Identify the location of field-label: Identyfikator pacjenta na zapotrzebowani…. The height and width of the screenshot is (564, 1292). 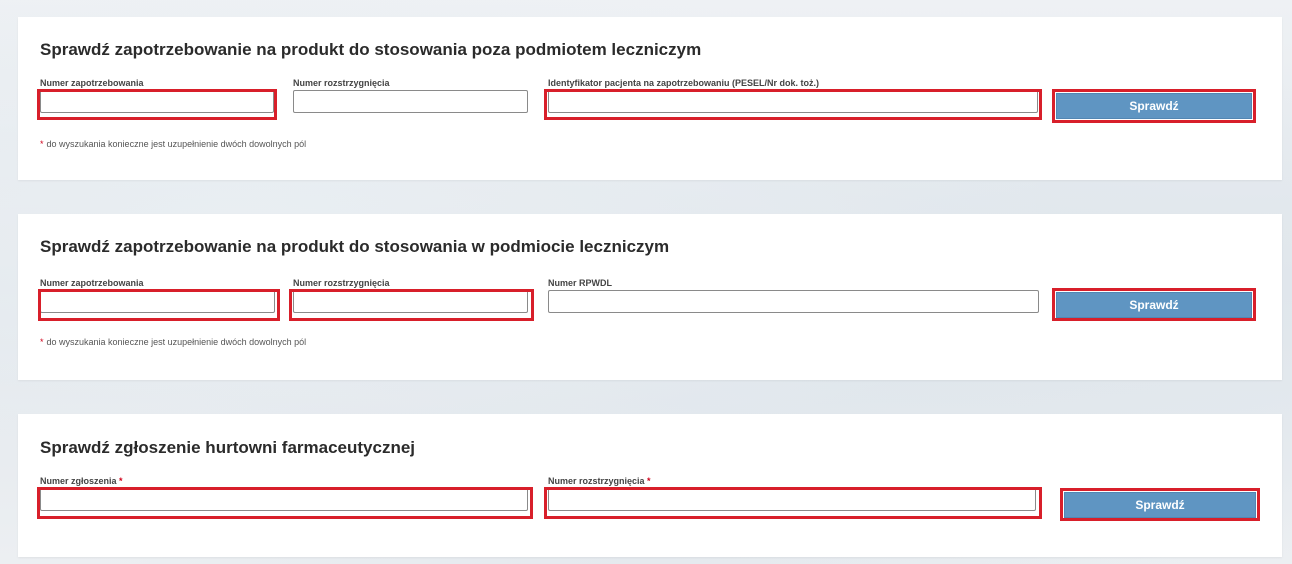
(684, 83).